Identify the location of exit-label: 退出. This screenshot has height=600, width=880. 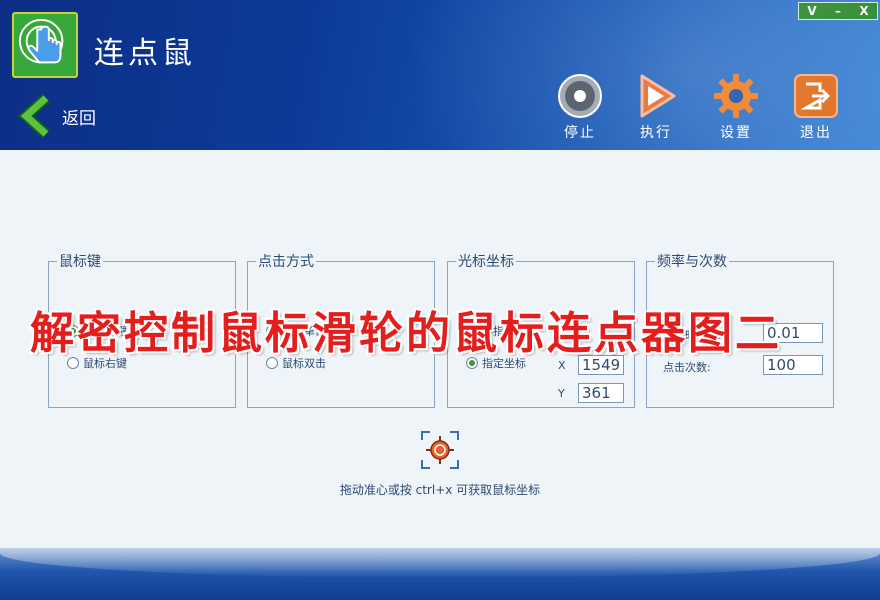
(816, 133).